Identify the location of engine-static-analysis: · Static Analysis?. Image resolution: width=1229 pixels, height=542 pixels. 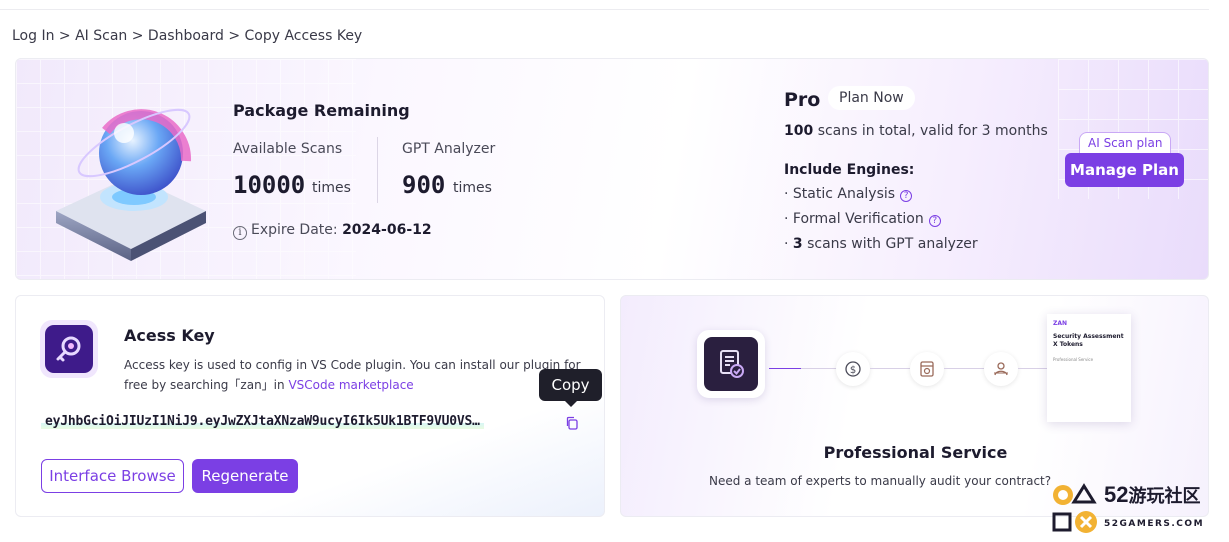
(848, 194).